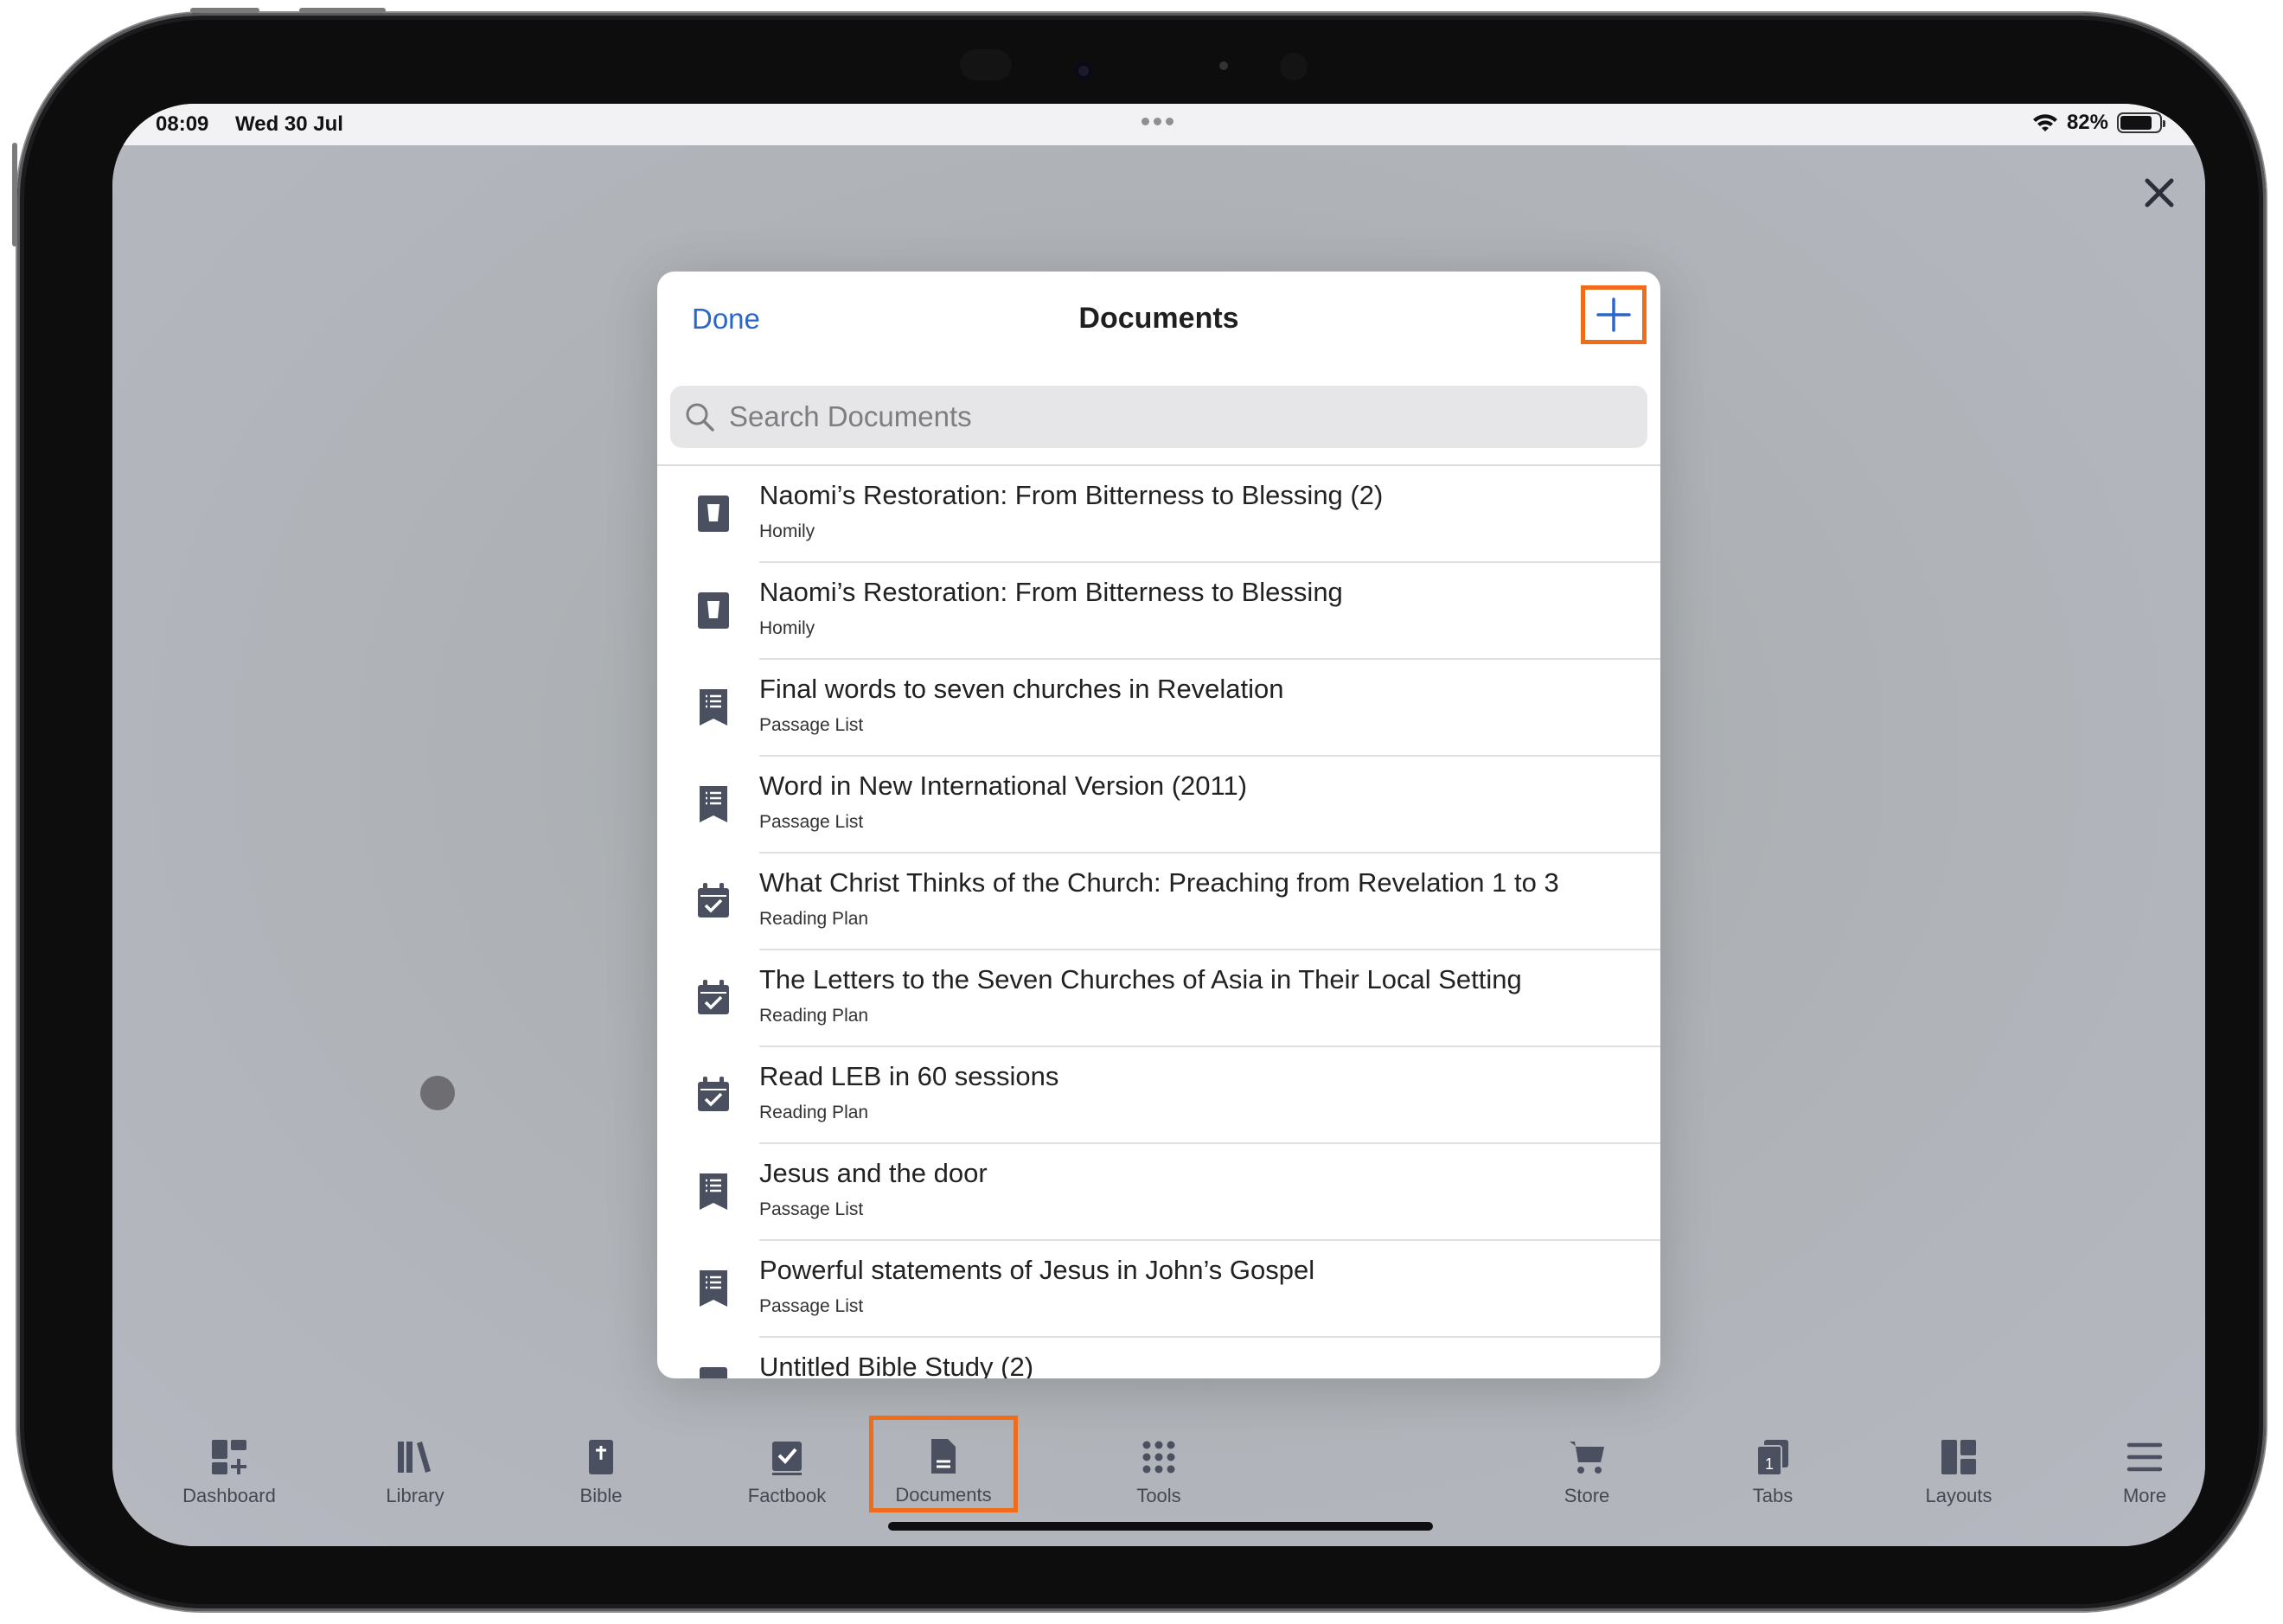 The width and height of the screenshot is (2283, 1624). I want to click on tab-store: Store, so click(1587, 1478).